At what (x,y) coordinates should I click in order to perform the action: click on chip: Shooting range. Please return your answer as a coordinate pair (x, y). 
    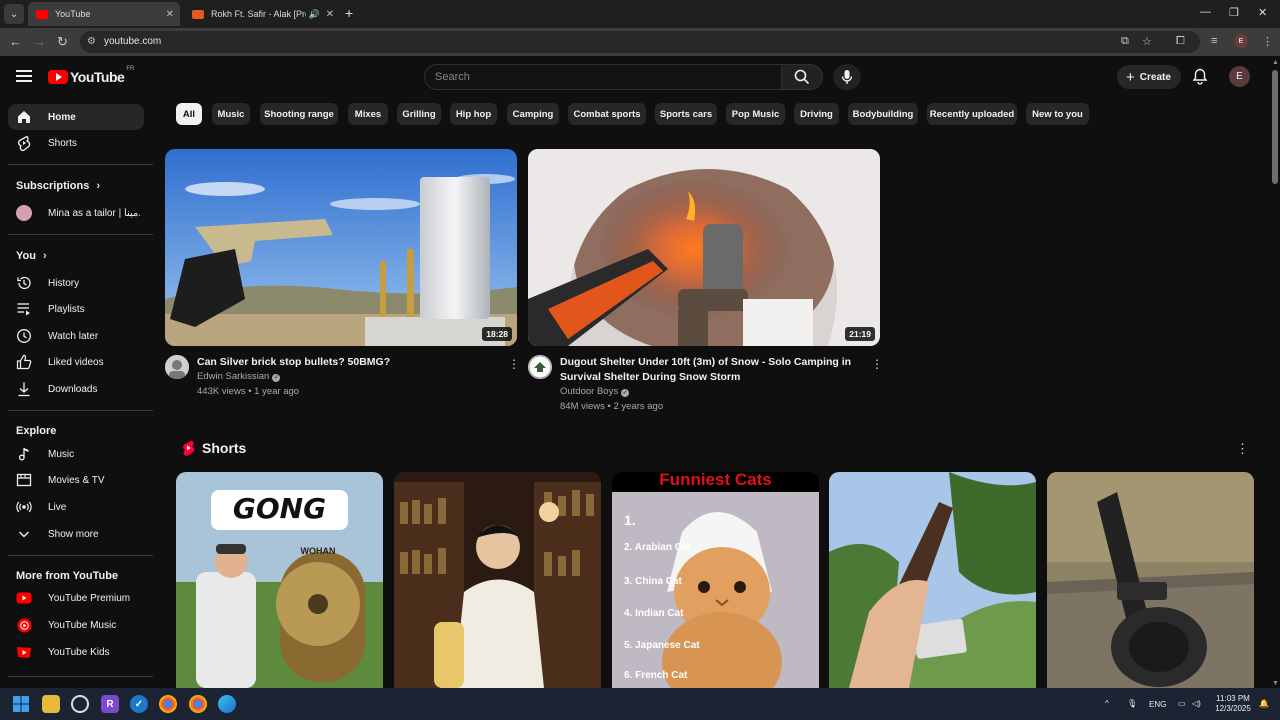
    Looking at the image, I should click on (299, 114).